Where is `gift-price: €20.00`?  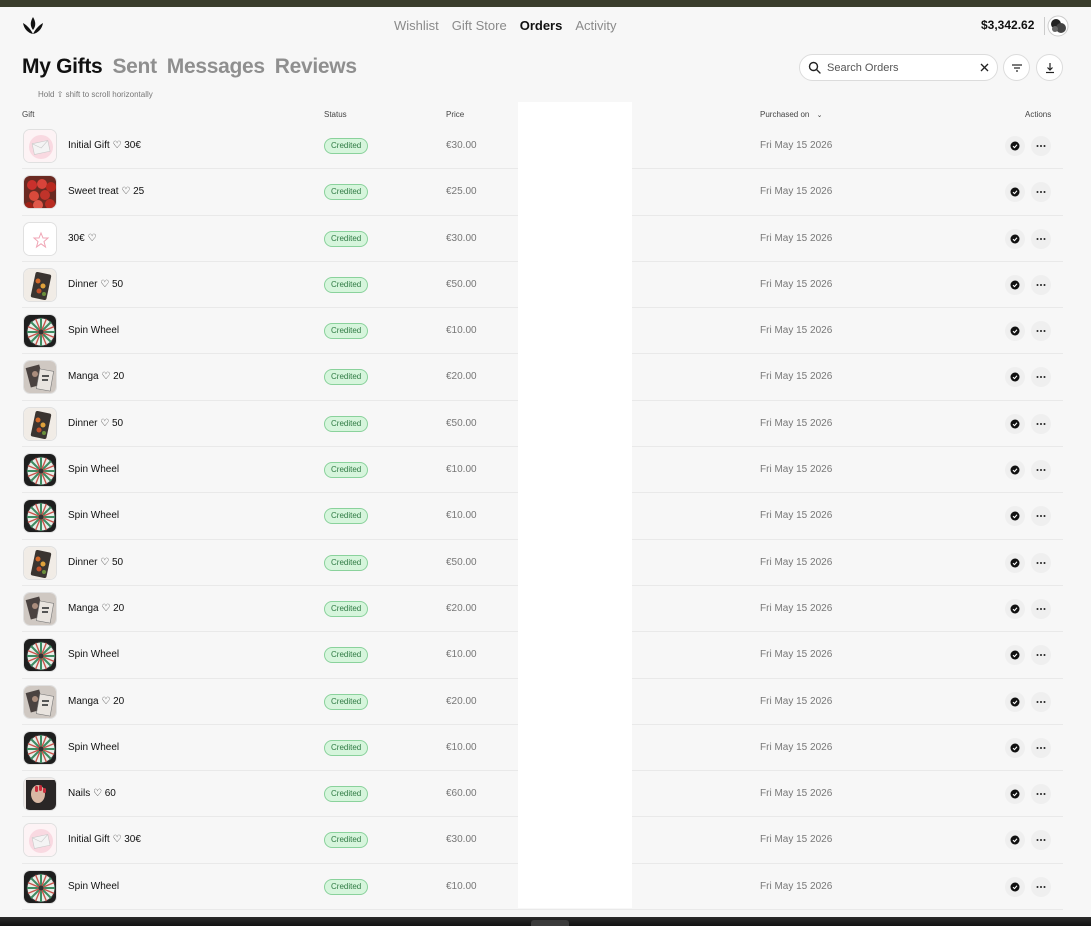 gift-price: €20.00 is located at coordinates (461, 377).